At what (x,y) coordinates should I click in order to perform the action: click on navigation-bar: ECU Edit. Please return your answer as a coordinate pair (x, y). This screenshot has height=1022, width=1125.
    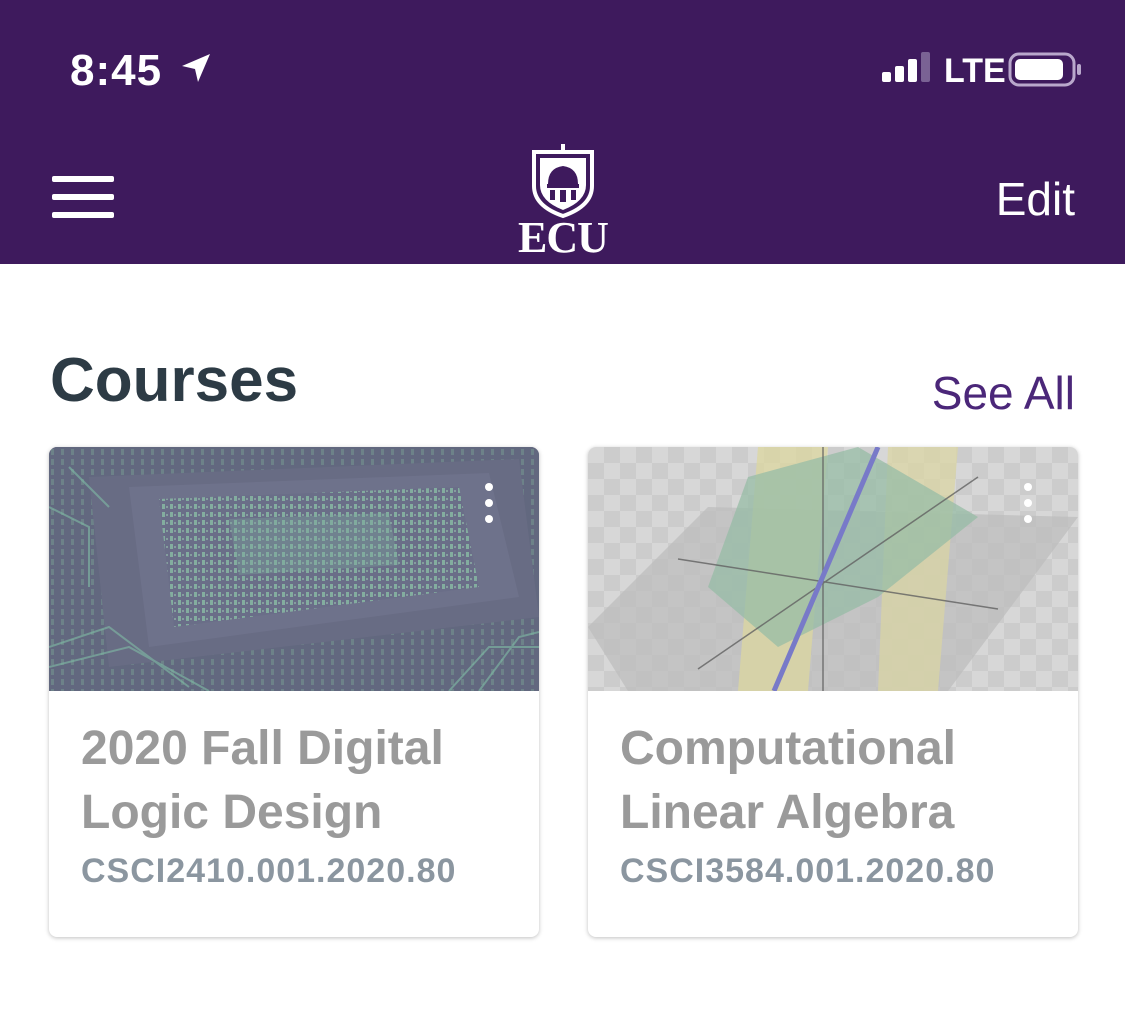
    Looking at the image, I should click on (562, 197).